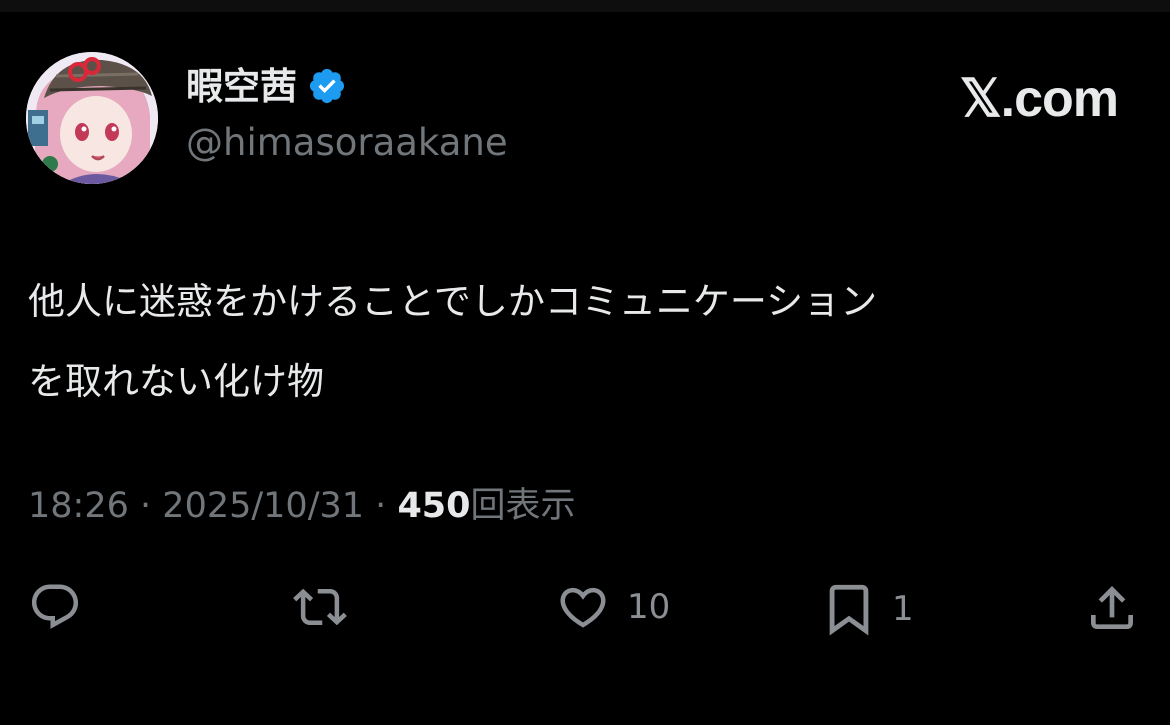  I want to click on repost-button, so click(327, 607).